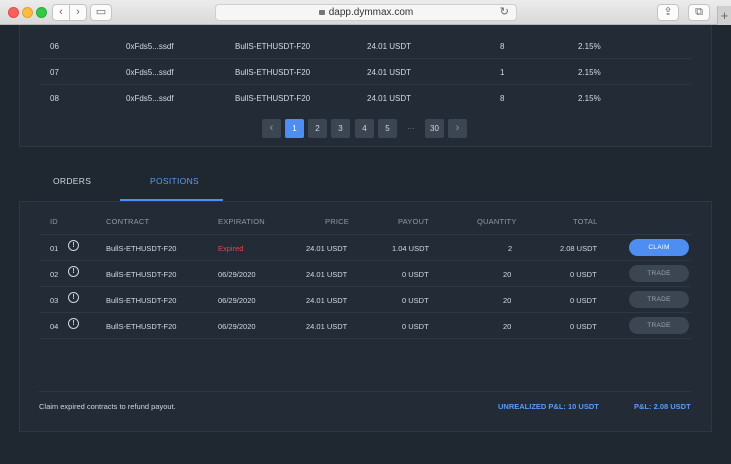  Describe the element at coordinates (72, 181) in the screenshot. I see `tab-orders: ORDERS` at that location.